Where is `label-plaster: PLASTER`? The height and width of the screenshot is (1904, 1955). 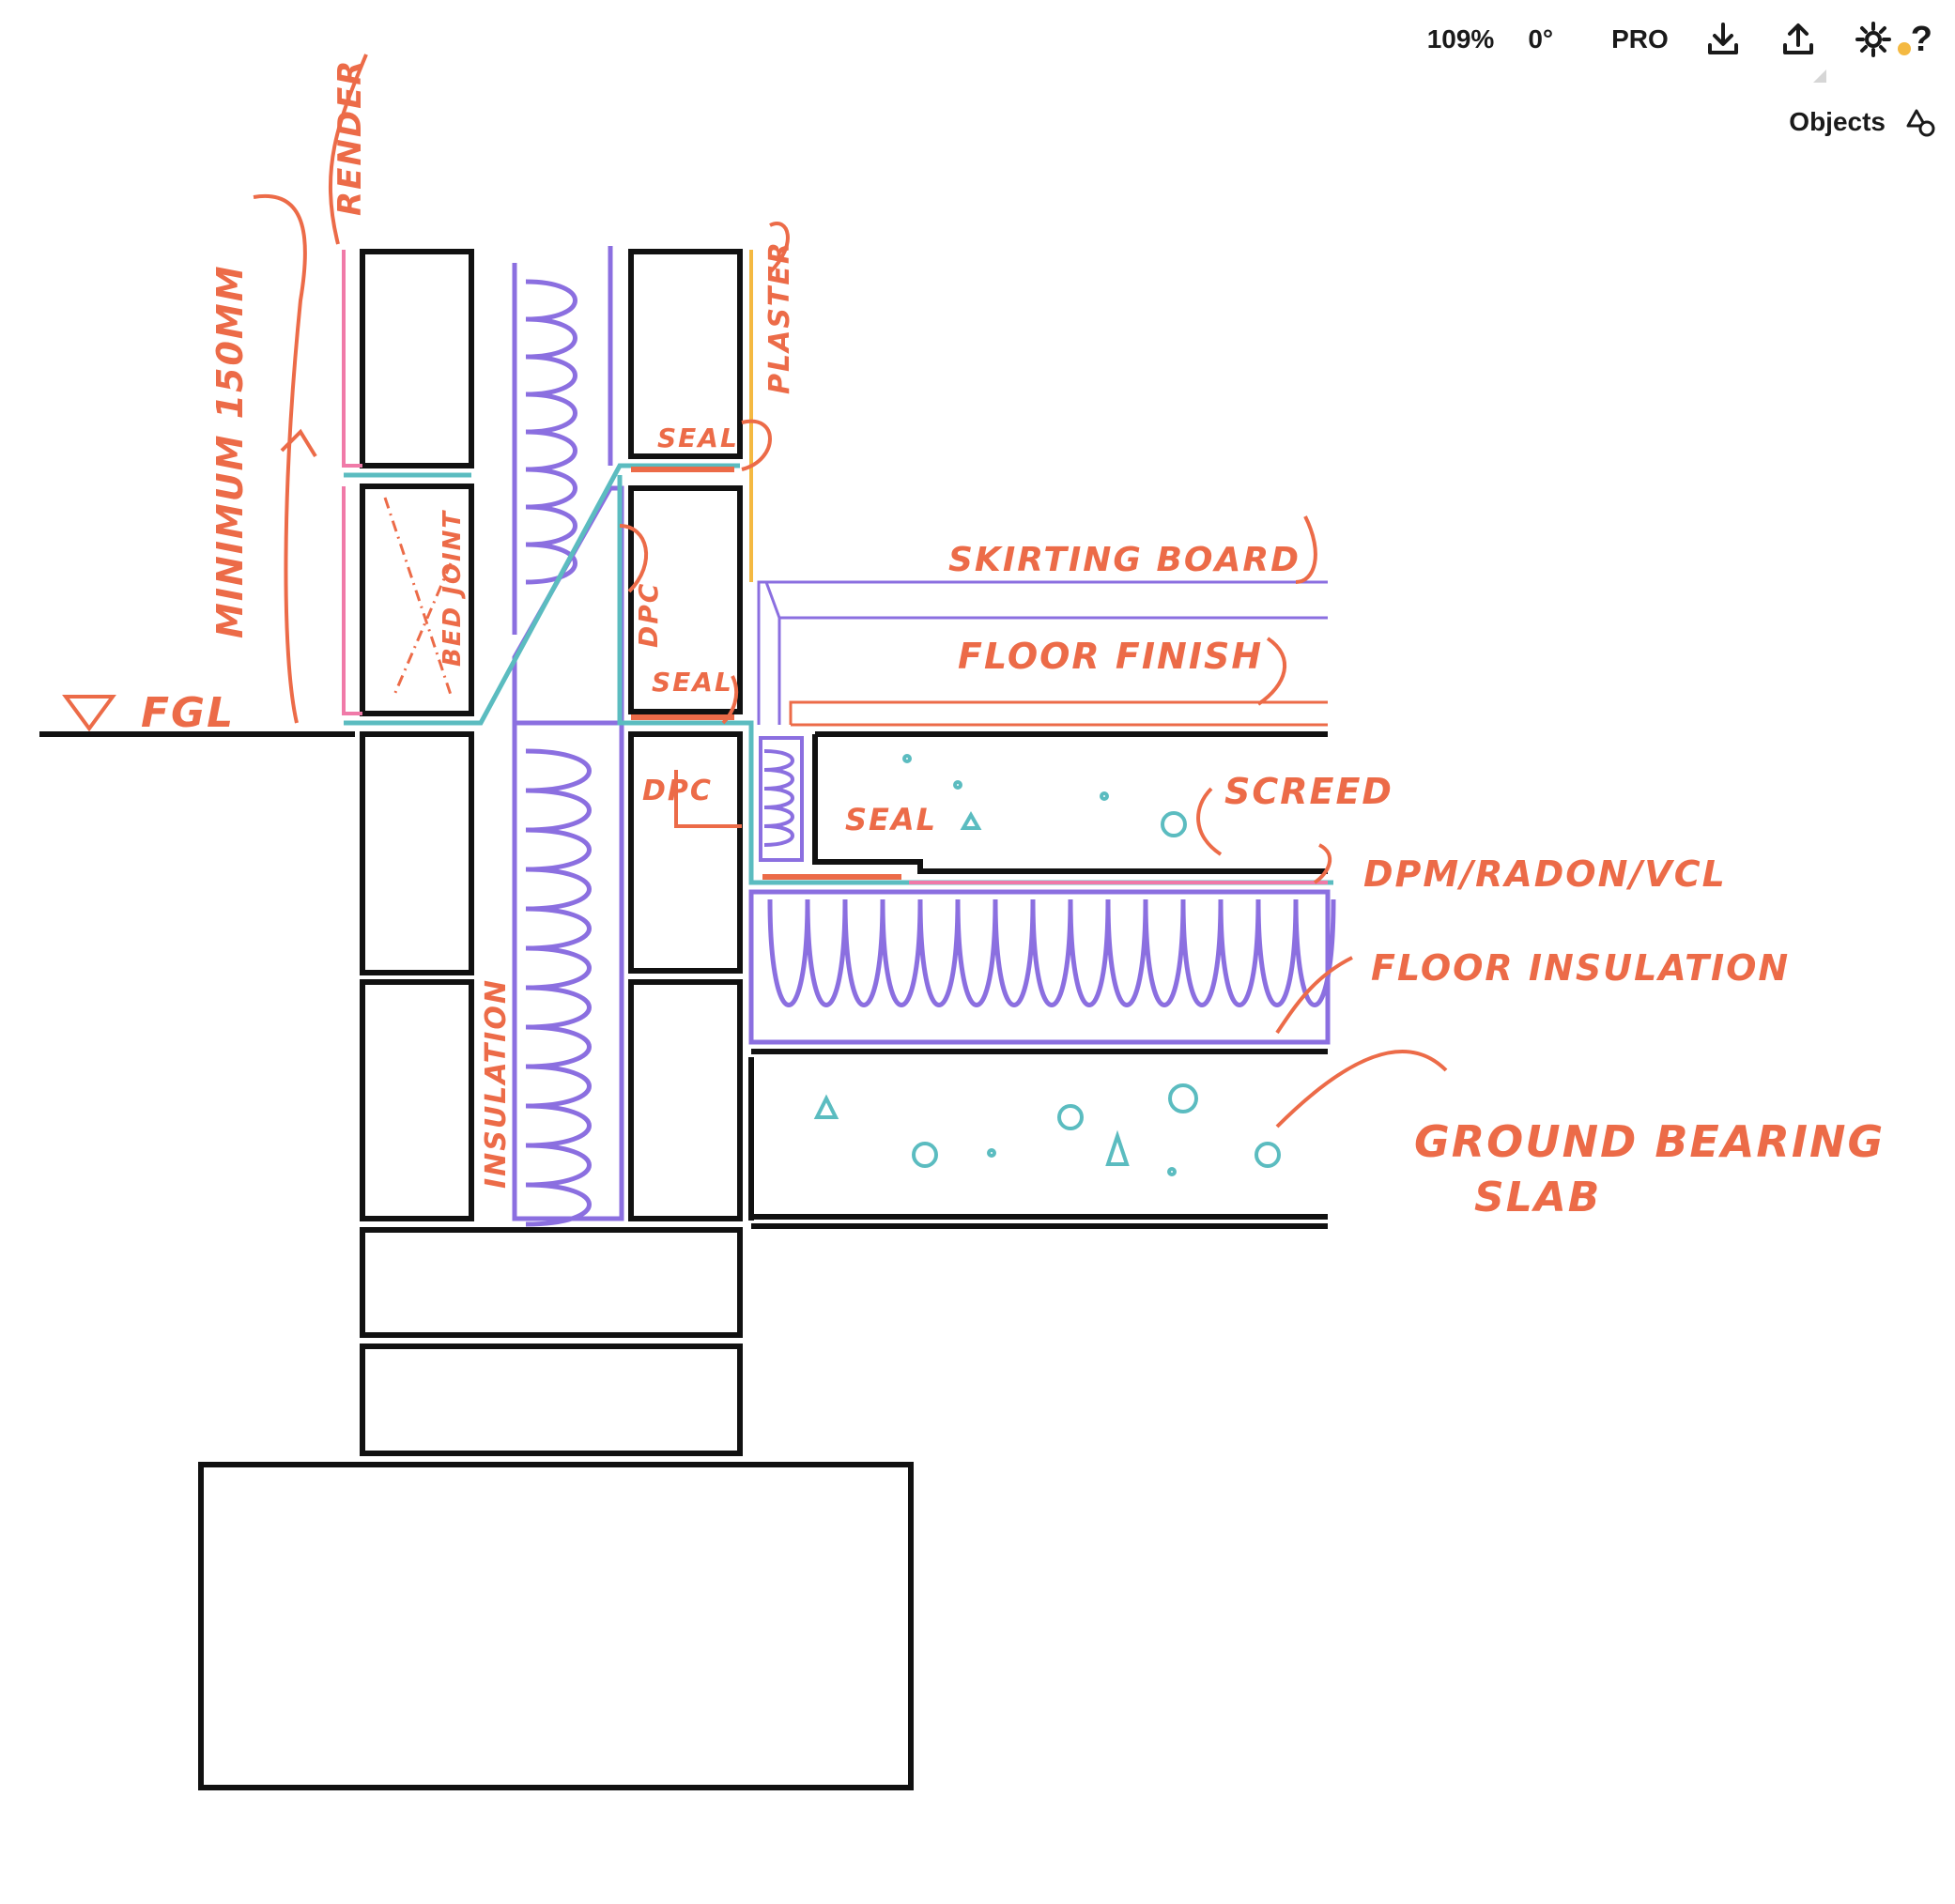
label-plaster: PLASTER is located at coordinates (779, 317).